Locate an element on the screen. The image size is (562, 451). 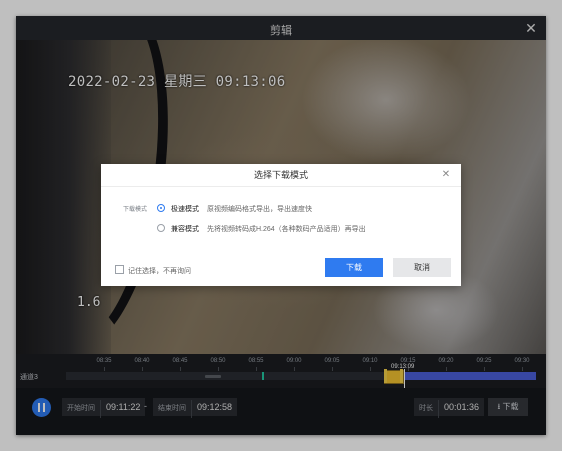
confirm-download-button: 下载 is located at coordinates (354, 267).